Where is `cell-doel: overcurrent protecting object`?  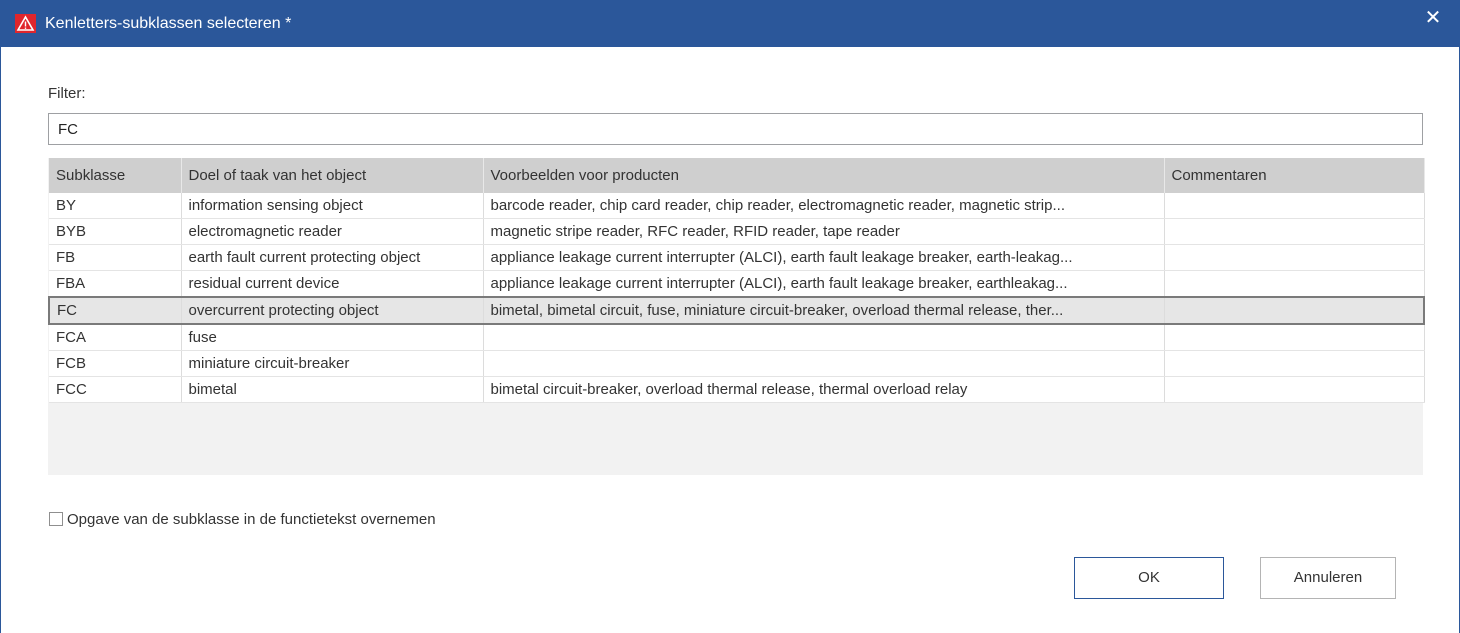
cell-doel: overcurrent protecting object is located at coordinates (332, 310).